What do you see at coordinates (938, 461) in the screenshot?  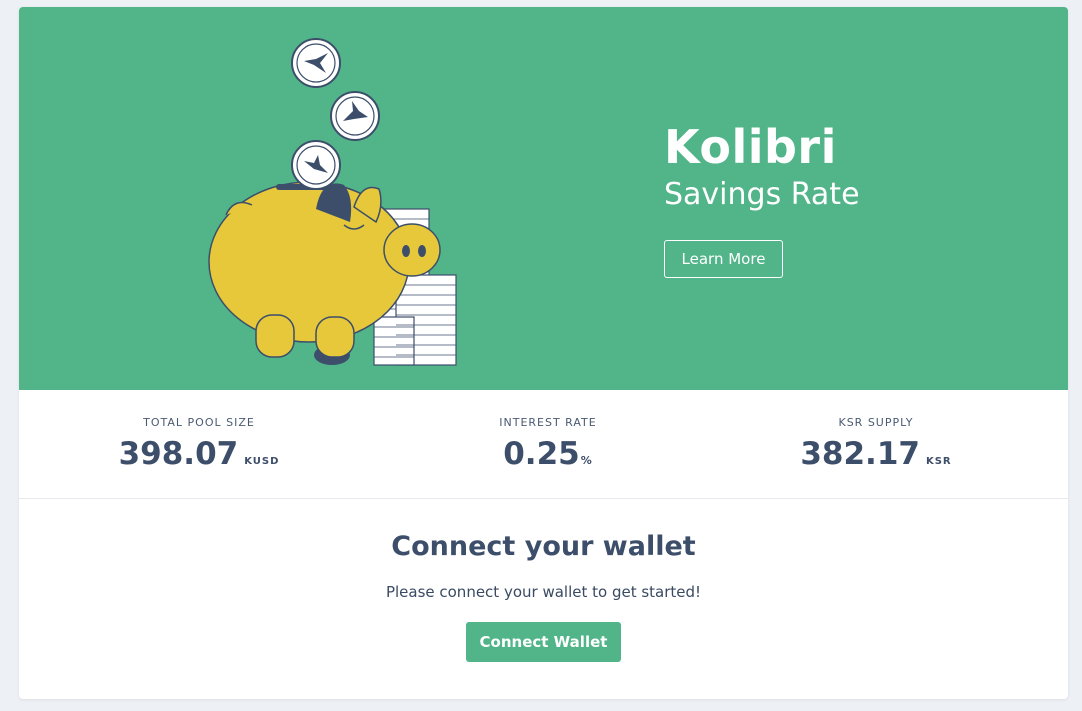 I see `stat-unit: KSR` at bounding box center [938, 461].